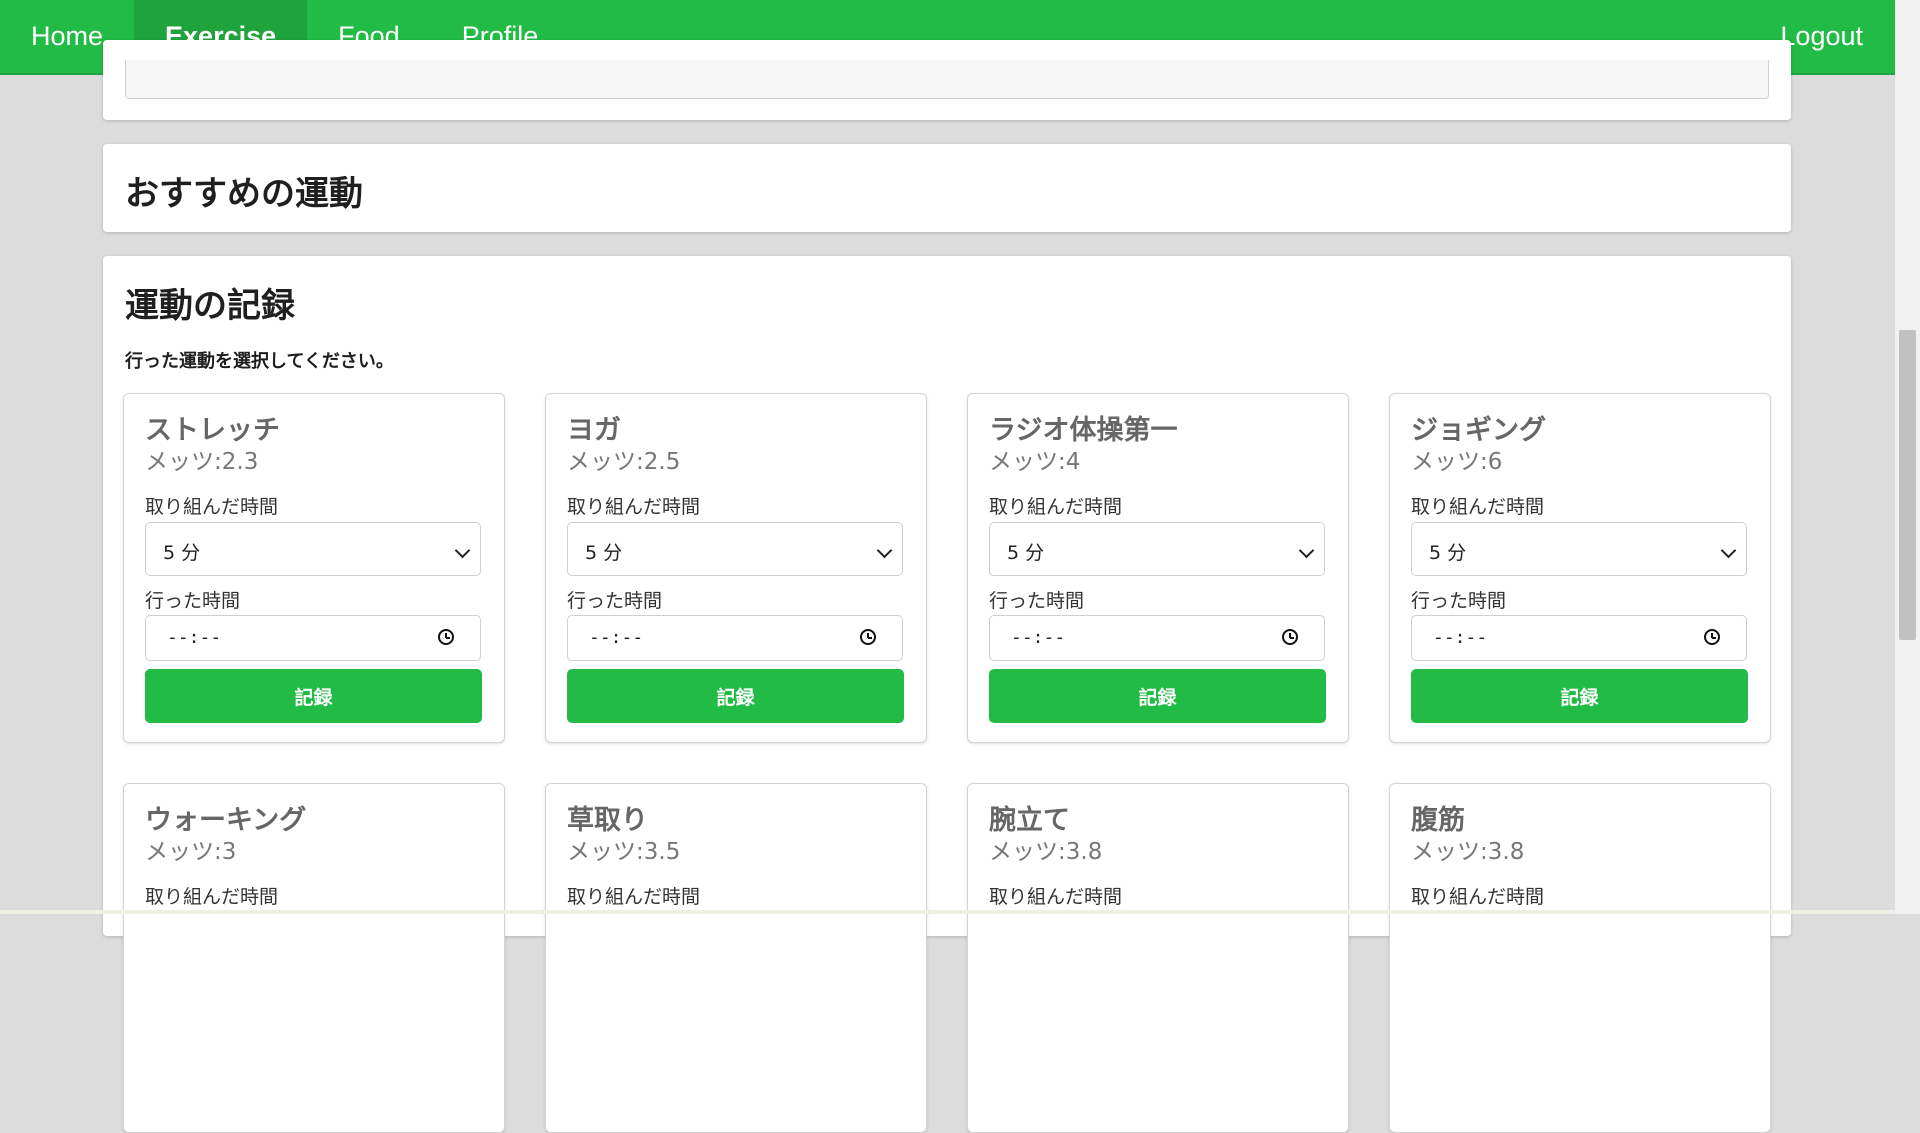 This screenshot has height=1133, width=1920. I want to click on exercise-card: ヨガ メッツ:2.5 取り組んだ時間 5 分 行った時間 --:-- 記録, so click(736, 568).